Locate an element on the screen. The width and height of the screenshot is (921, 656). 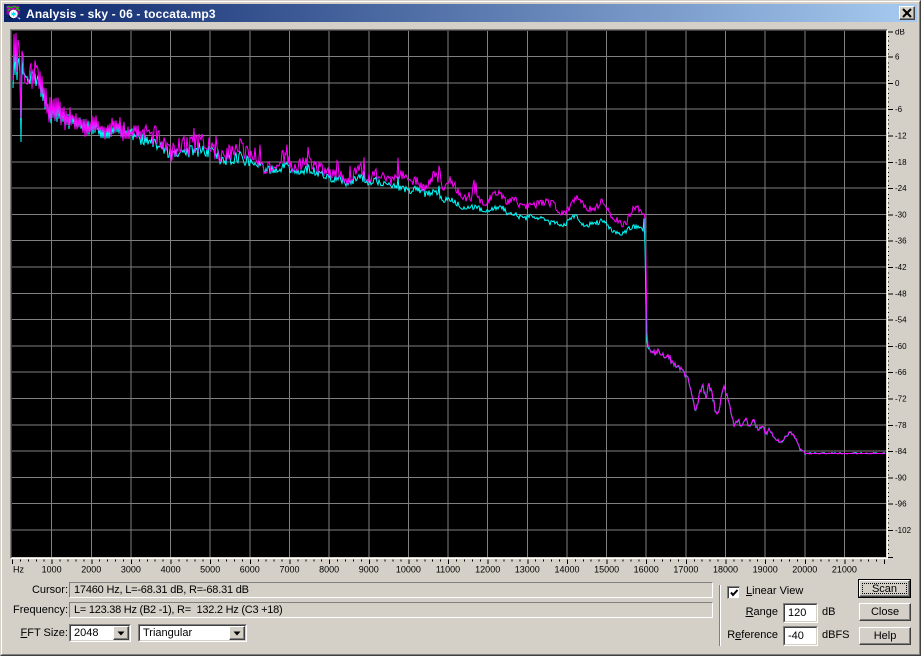
svg-text: -42 is located at coordinates (901, 267).